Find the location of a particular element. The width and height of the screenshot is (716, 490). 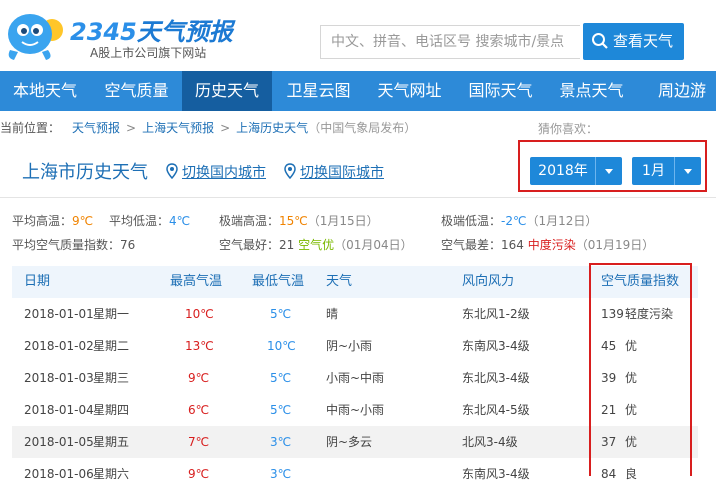

cell-weekday: 星期五 is located at coordinates (111, 442).